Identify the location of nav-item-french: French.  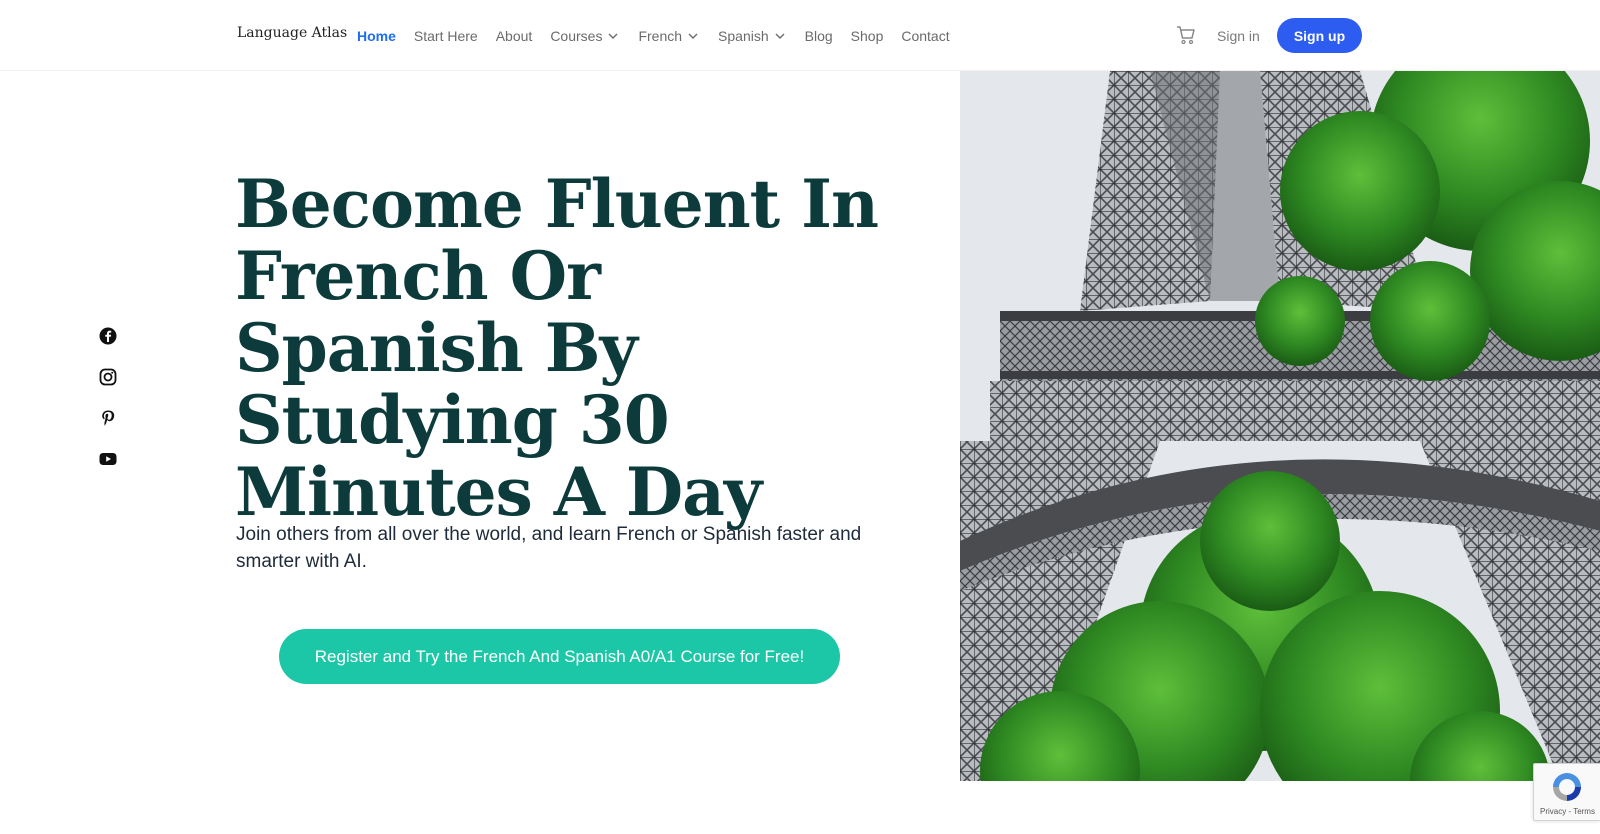
(669, 36).